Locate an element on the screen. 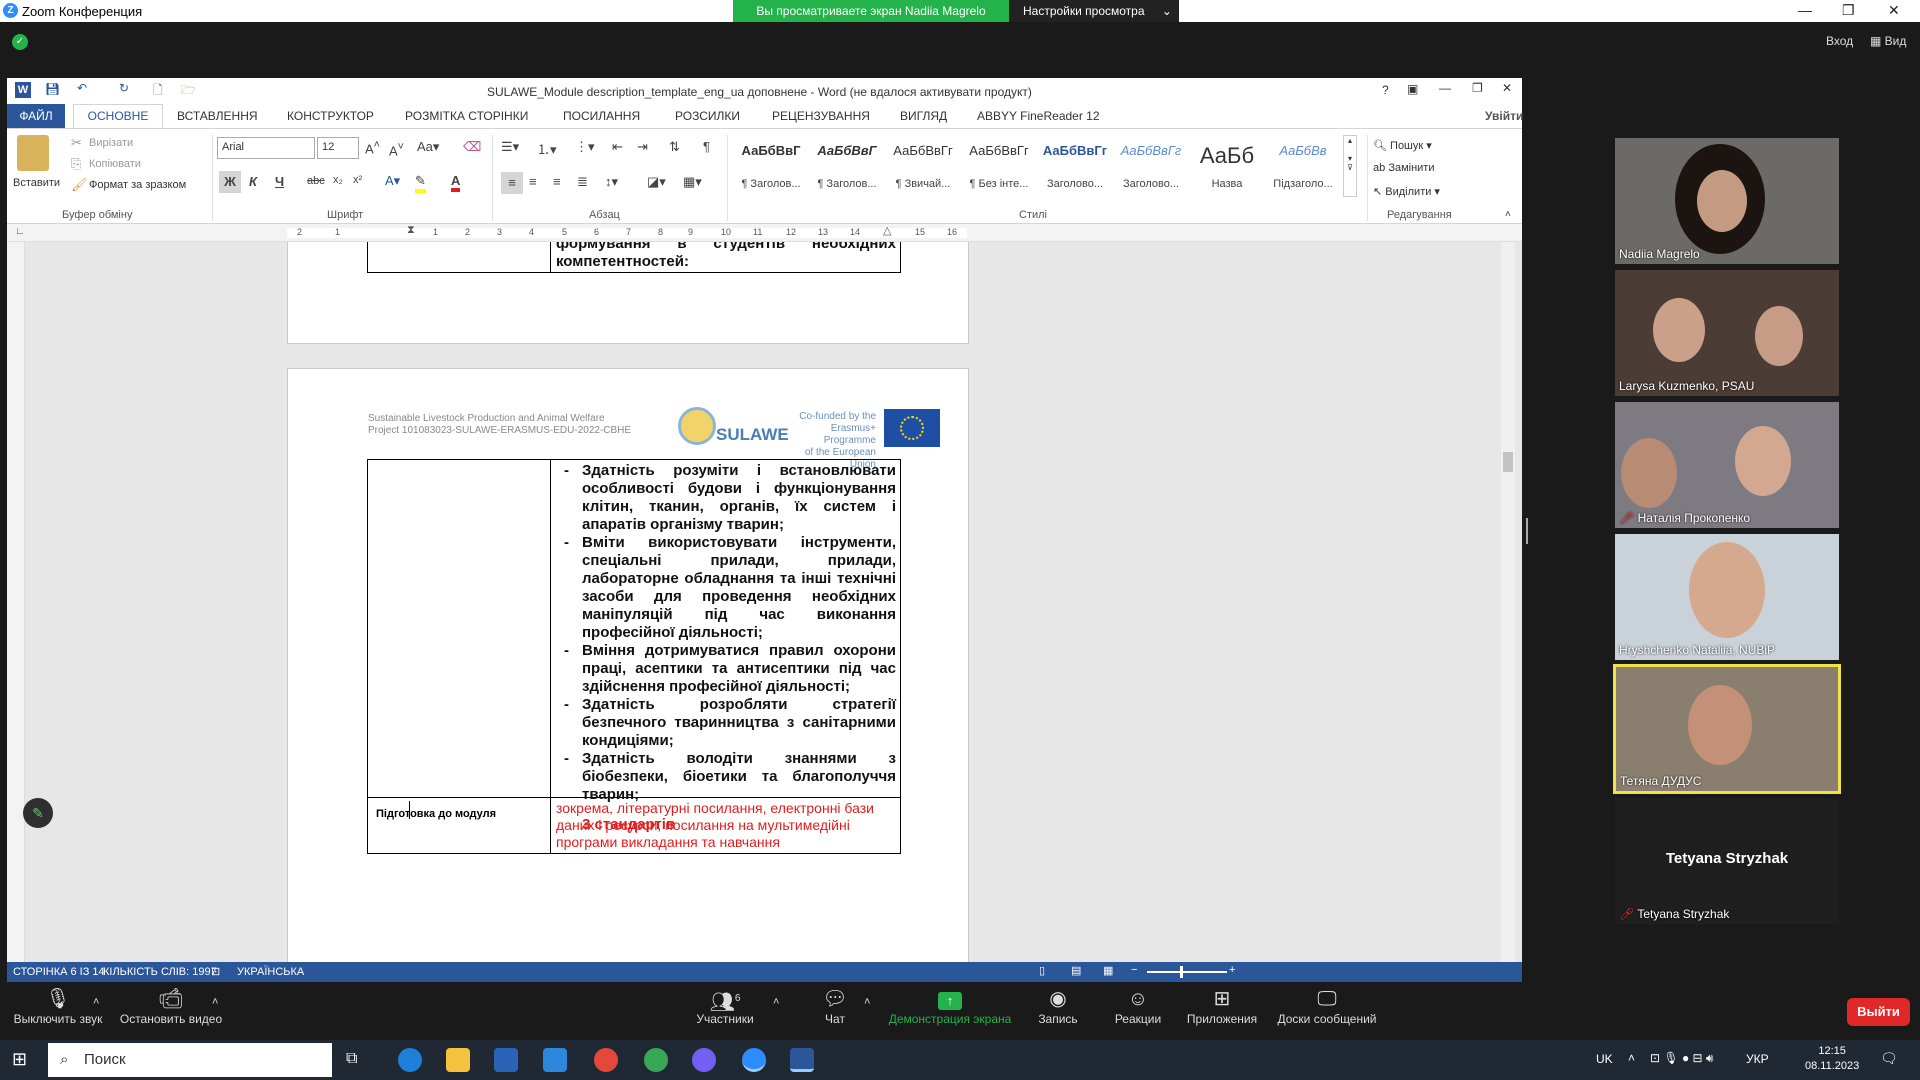  record-button: ◉ Запись is located at coordinates (1058, 1004).